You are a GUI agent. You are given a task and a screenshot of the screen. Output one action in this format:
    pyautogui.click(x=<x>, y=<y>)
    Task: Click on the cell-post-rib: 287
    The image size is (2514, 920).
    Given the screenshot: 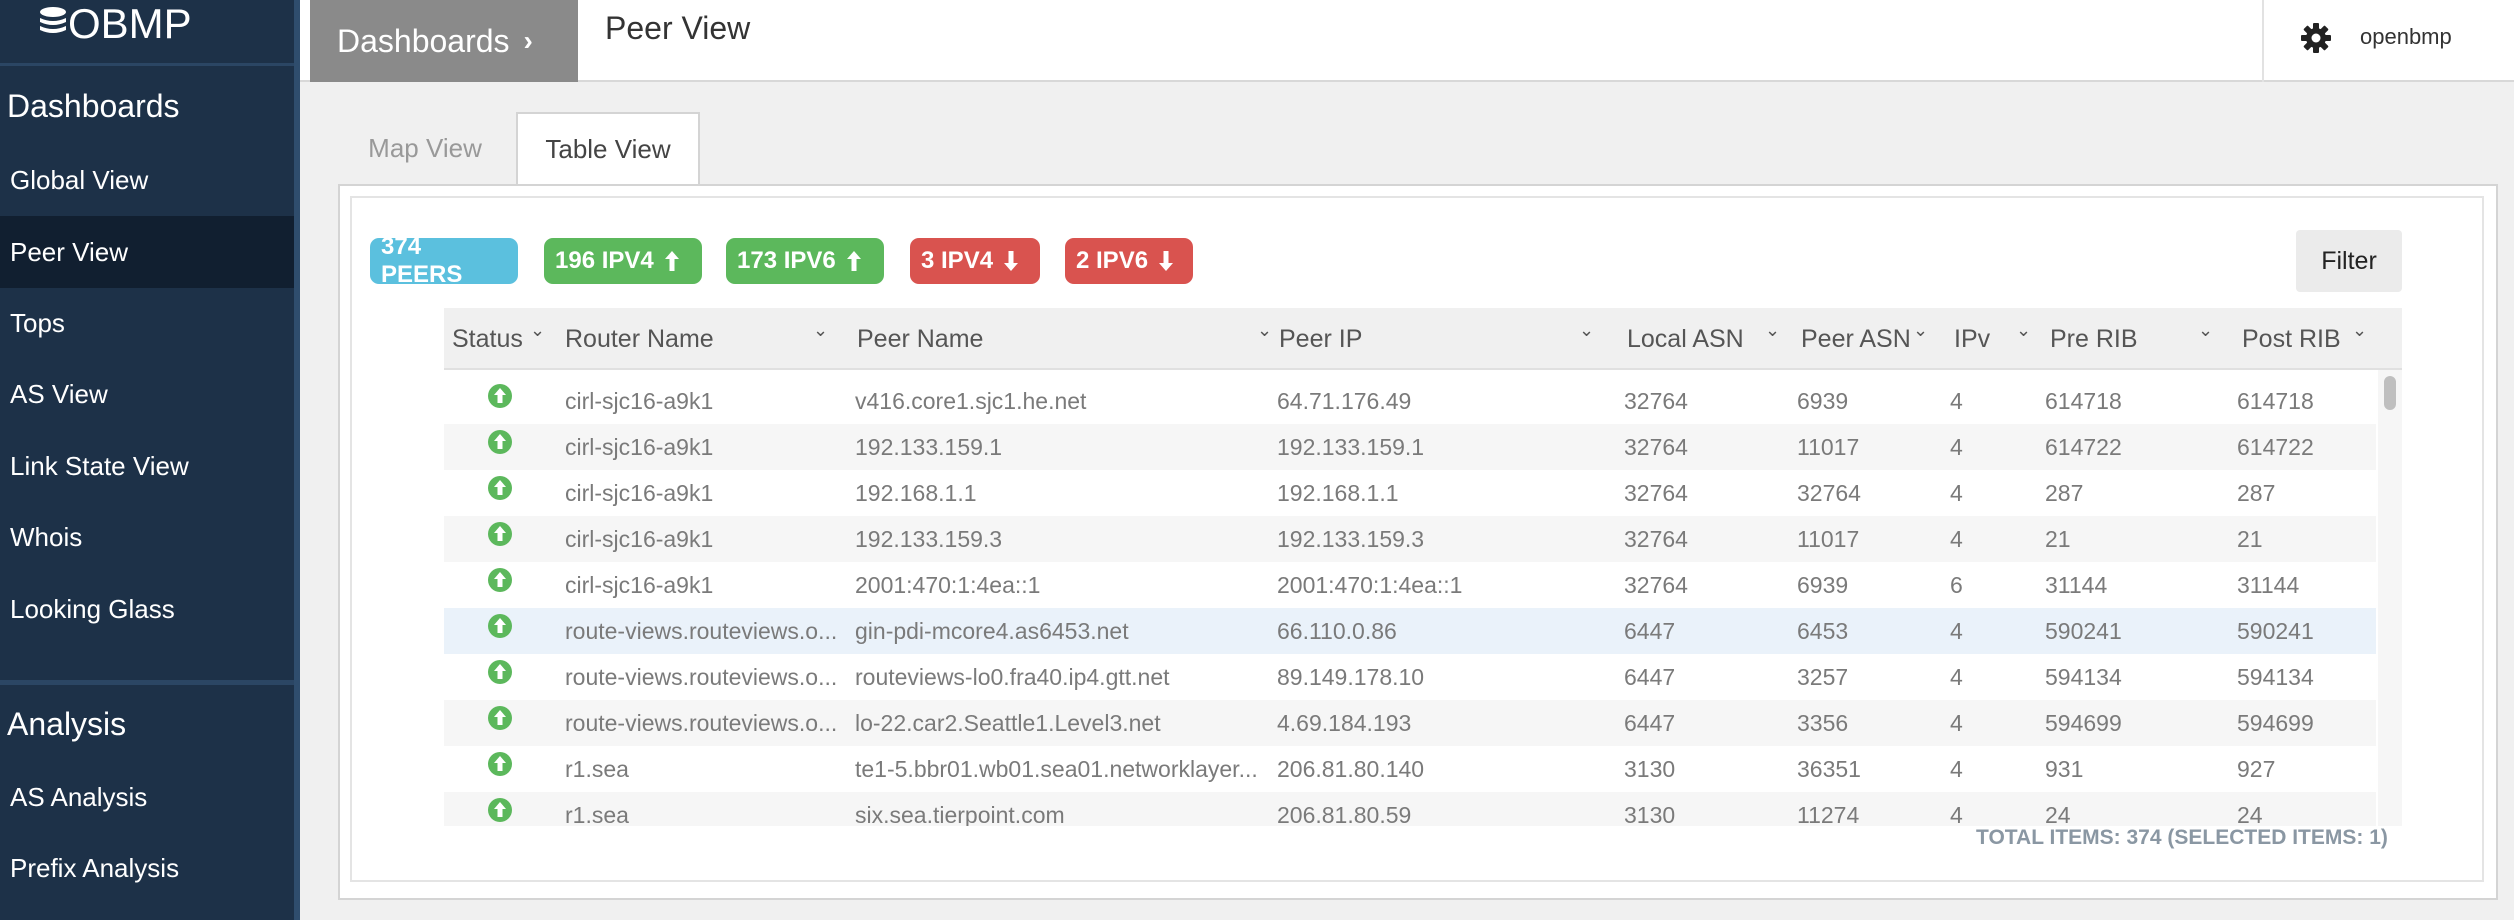 What is the action you would take?
    pyautogui.click(x=2256, y=492)
    